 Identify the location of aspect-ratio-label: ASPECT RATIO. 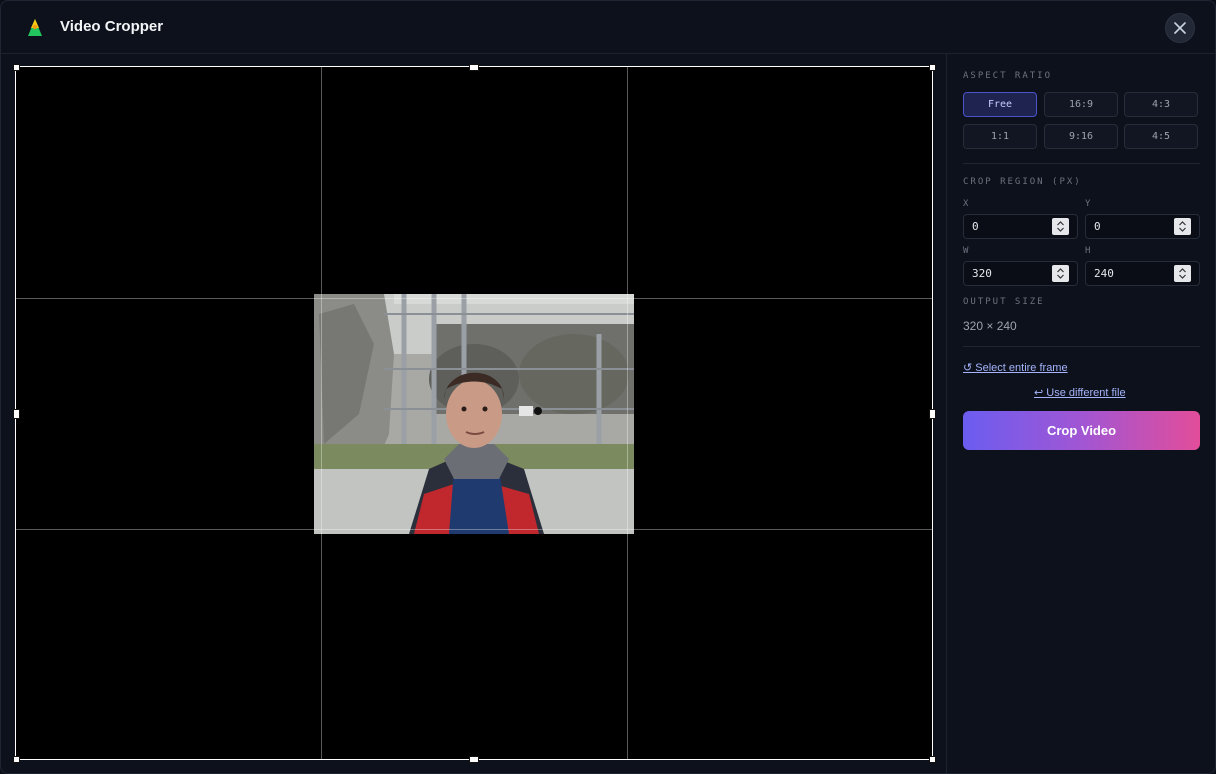
(1008, 76).